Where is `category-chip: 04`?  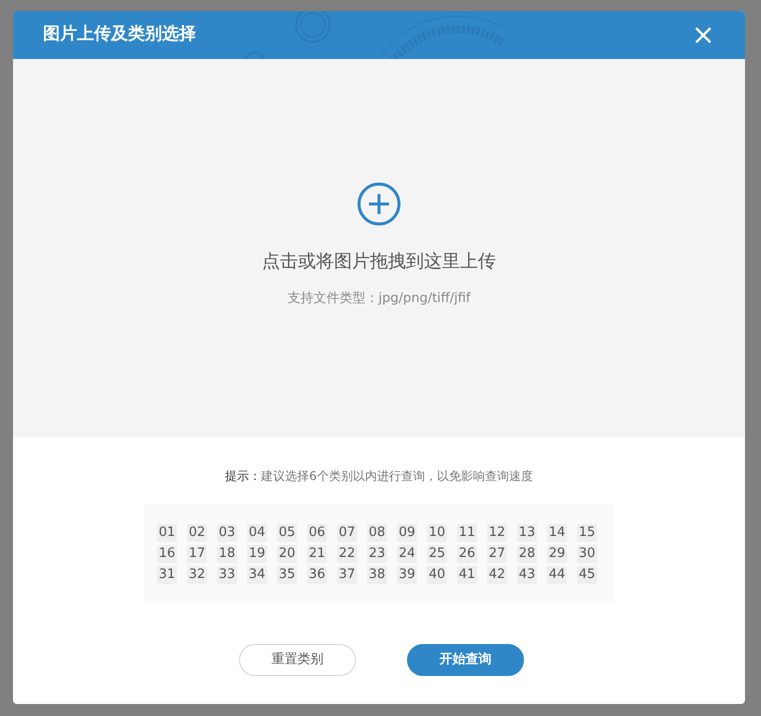
category-chip: 04 is located at coordinates (257, 533).